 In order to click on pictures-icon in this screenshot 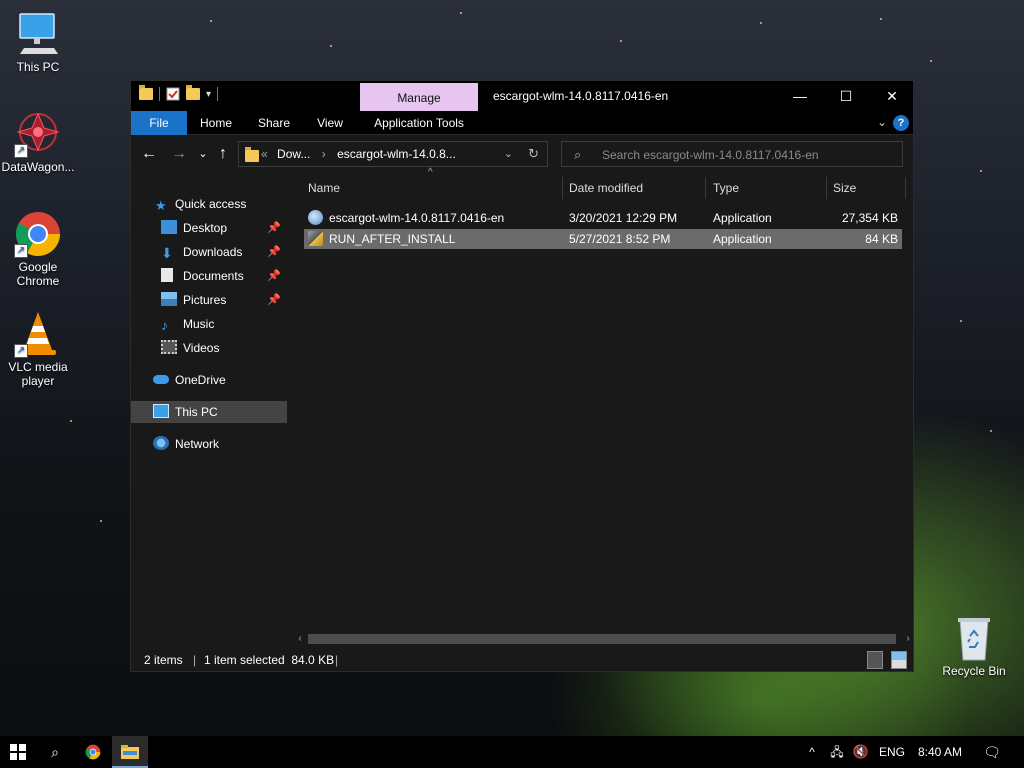, I will do `click(169, 299)`.